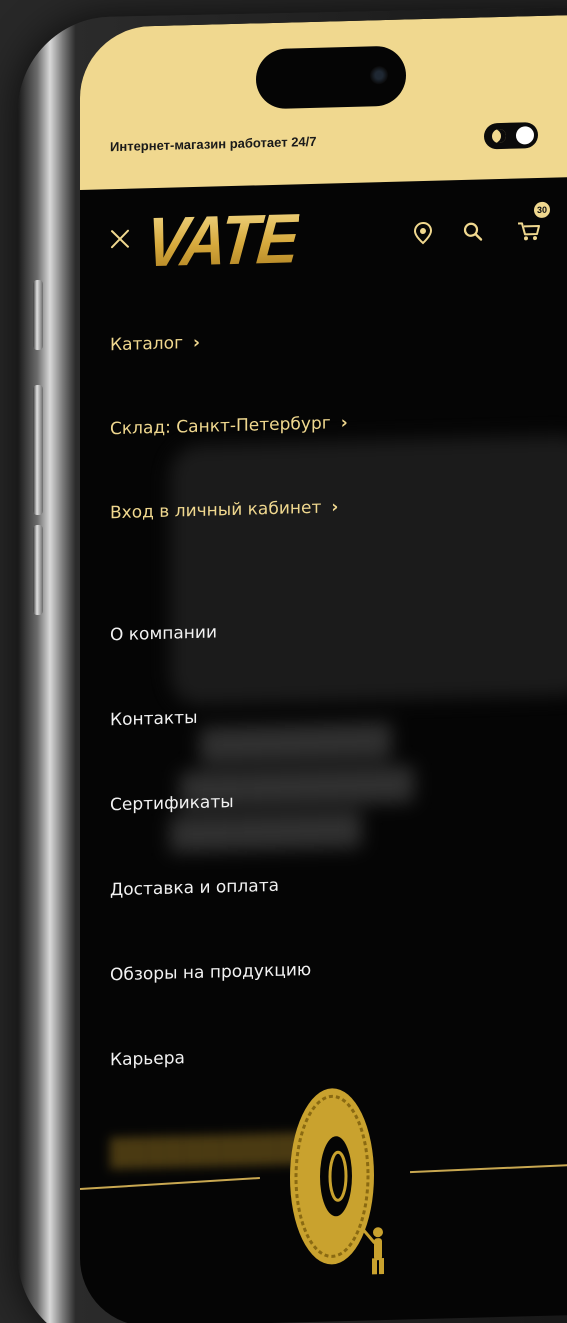 Image resolution: width=567 pixels, height=1323 pixels. I want to click on tire-illustration, so click(337, 1181).